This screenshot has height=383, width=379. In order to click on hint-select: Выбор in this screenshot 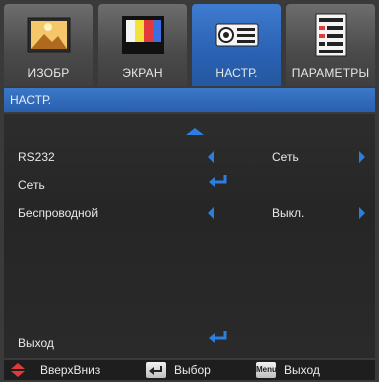, I will do `click(192, 370)`.